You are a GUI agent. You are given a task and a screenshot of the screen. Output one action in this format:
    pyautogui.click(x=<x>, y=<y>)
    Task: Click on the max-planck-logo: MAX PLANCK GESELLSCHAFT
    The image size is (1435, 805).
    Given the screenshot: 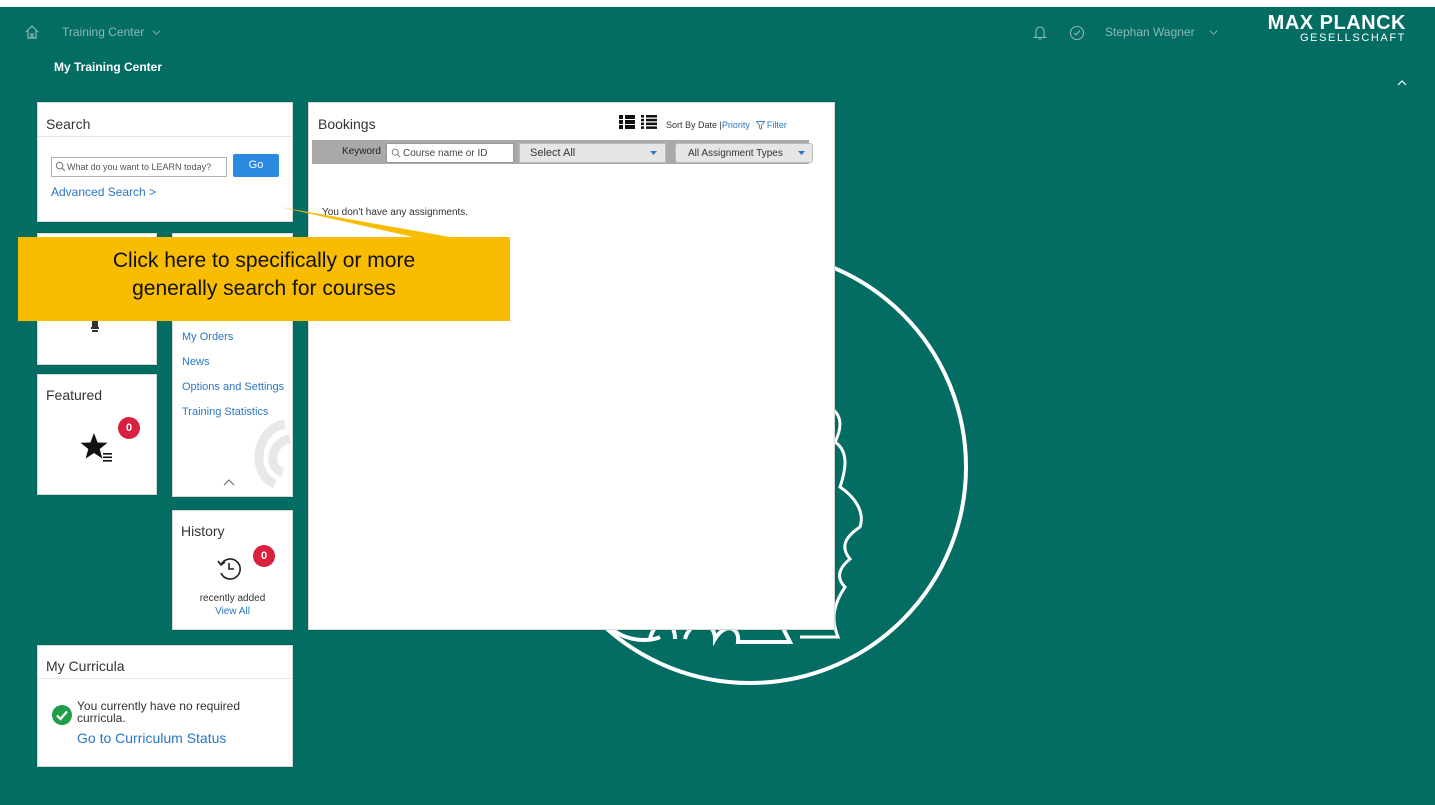 What is the action you would take?
    pyautogui.click(x=1335, y=28)
    